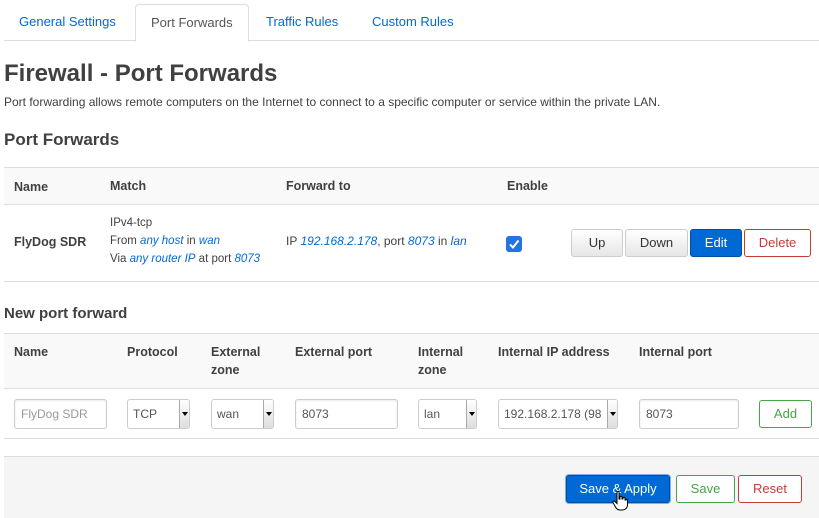 The image size is (819, 518). Describe the element at coordinates (334, 352) in the screenshot. I see `col-external-port: External port` at that location.